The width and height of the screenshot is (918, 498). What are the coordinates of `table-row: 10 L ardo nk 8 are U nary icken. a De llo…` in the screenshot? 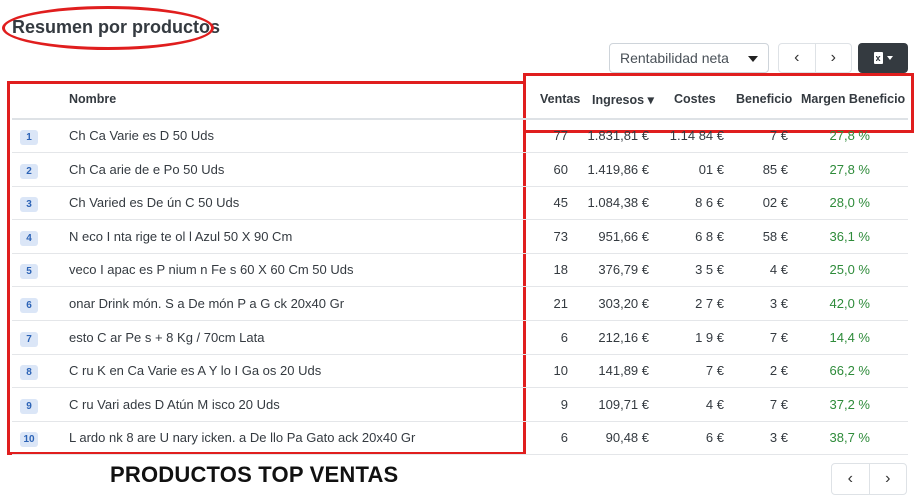 It's located at (460, 438).